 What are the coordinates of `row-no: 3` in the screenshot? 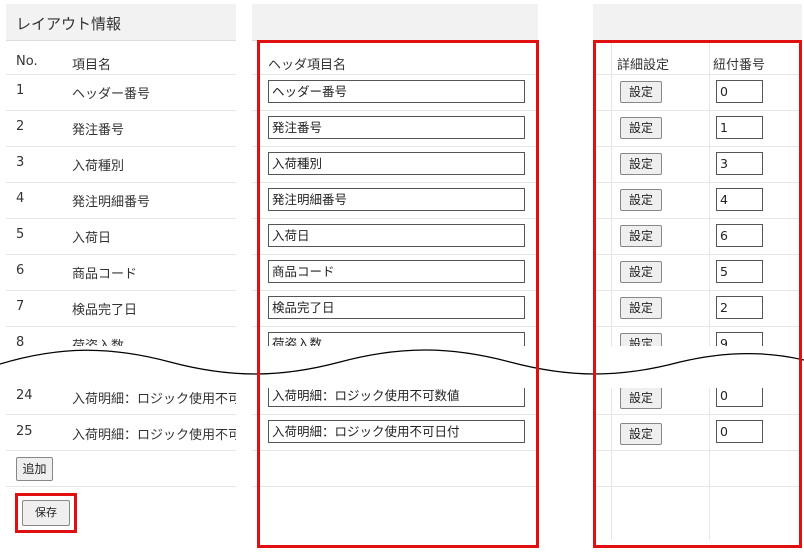 It's located at (20, 162).